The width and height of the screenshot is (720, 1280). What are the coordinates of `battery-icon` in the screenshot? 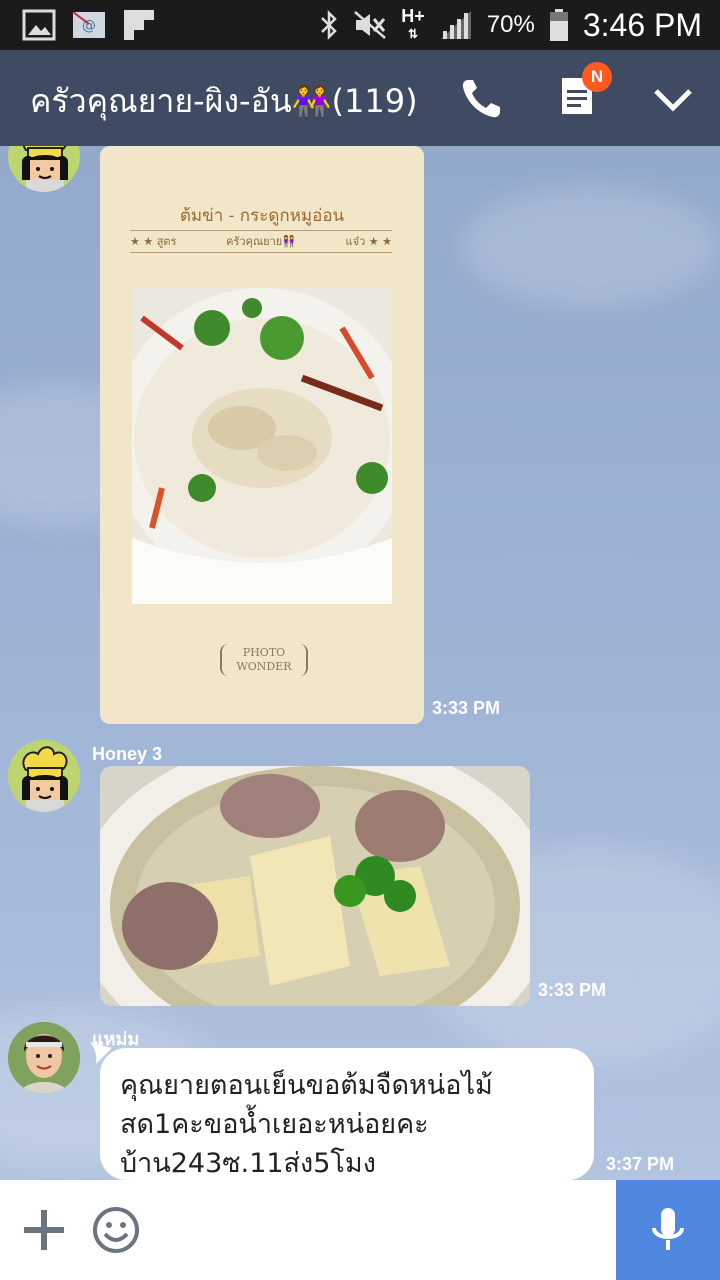 It's located at (558, 25).